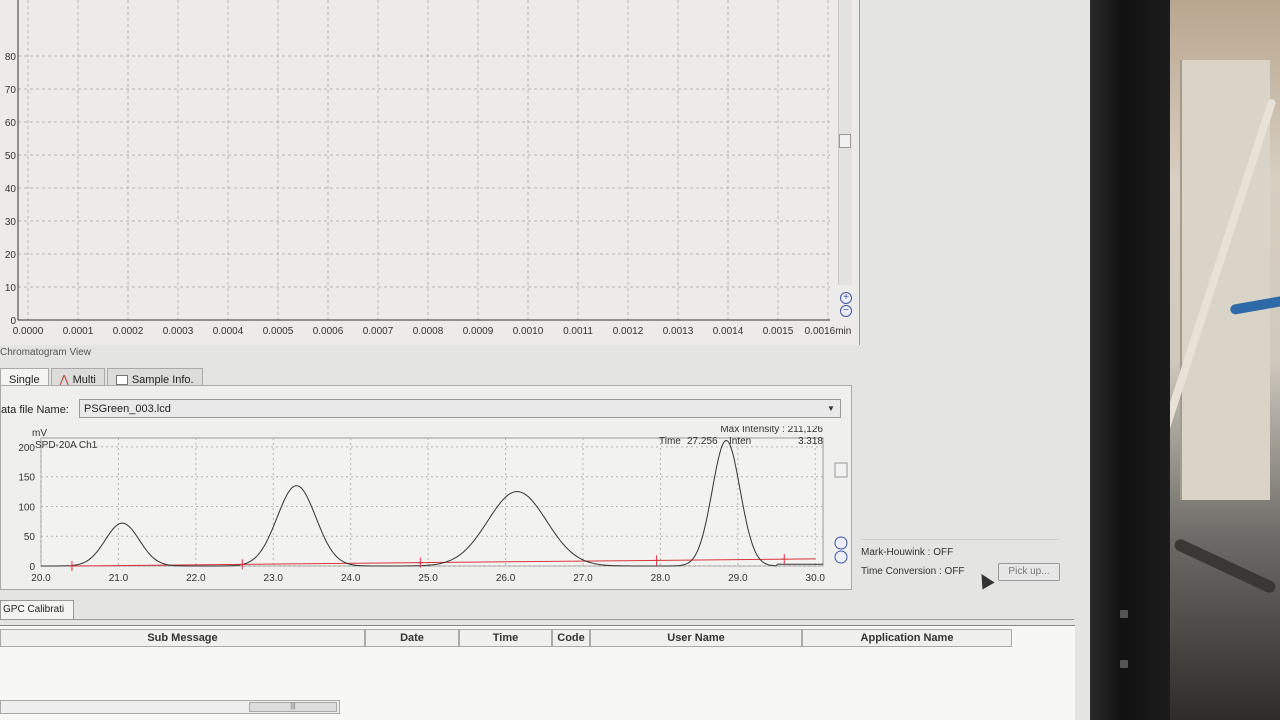 The height and width of the screenshot is (720, 1280). I want to click on upper-x-tick-label: 0.0014, so click(728, 331).